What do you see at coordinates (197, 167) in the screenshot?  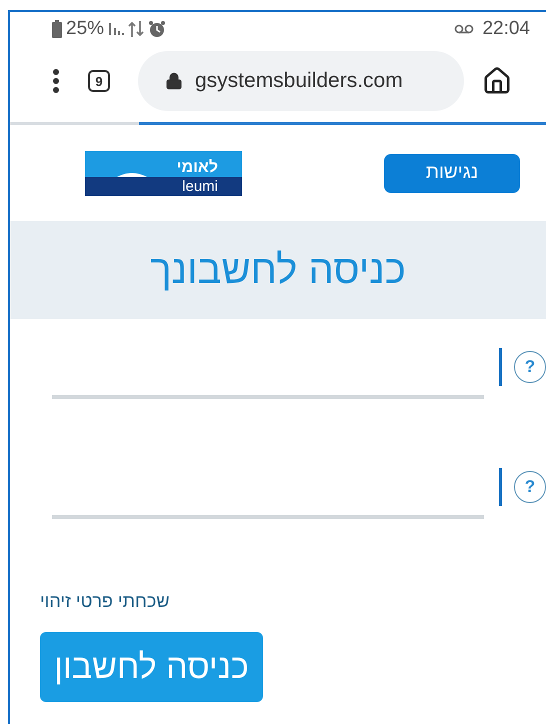 I see `logo-hebrew-text: לאומי` at bounding box center [197, 167].